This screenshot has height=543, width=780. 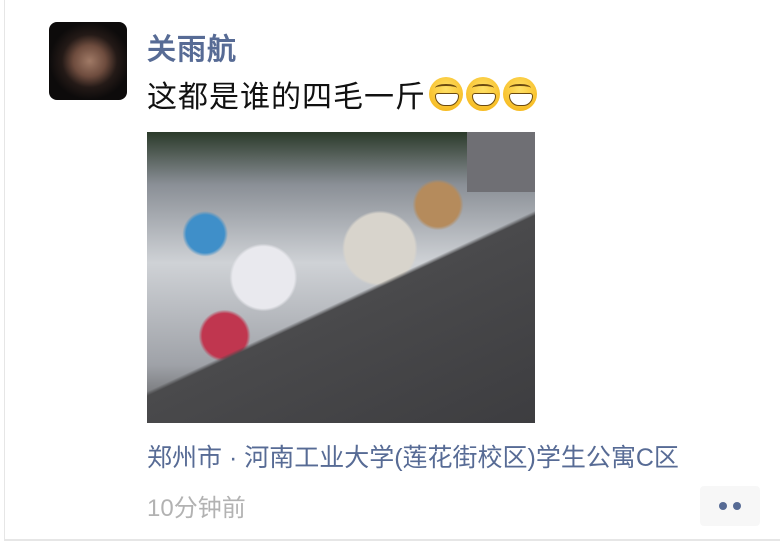 What do you see at coordinates (286, 97) in the screenshot?
I see `post-text-content: 这都是谁的四毛一斤` at bounding box center [286, 97].